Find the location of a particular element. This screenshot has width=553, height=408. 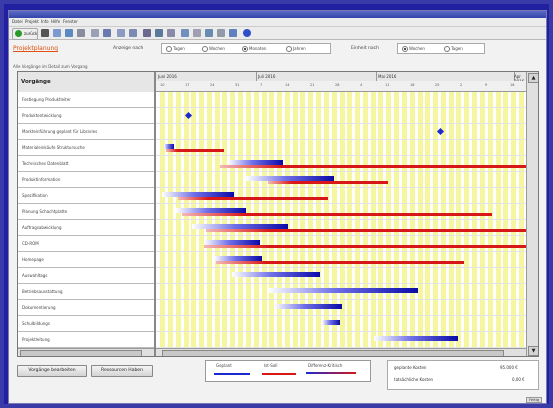

settings-icon is located at coordinates (171, 33).